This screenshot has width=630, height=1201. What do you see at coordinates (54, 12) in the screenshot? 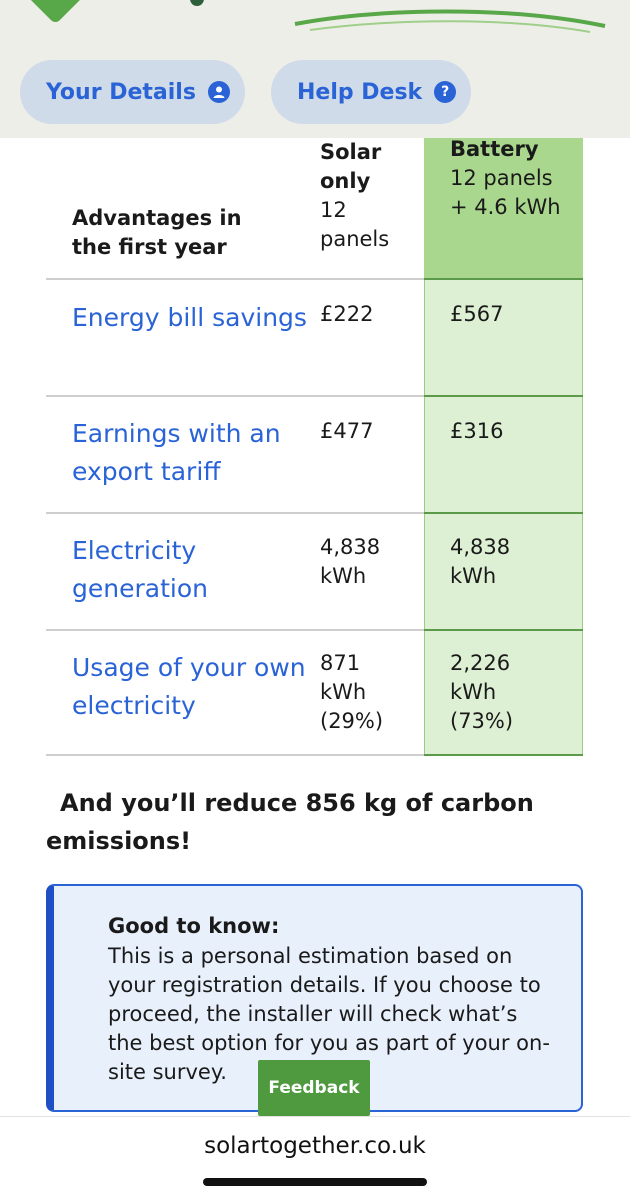
I see `logo-icon` at bounding box center [54, 12].